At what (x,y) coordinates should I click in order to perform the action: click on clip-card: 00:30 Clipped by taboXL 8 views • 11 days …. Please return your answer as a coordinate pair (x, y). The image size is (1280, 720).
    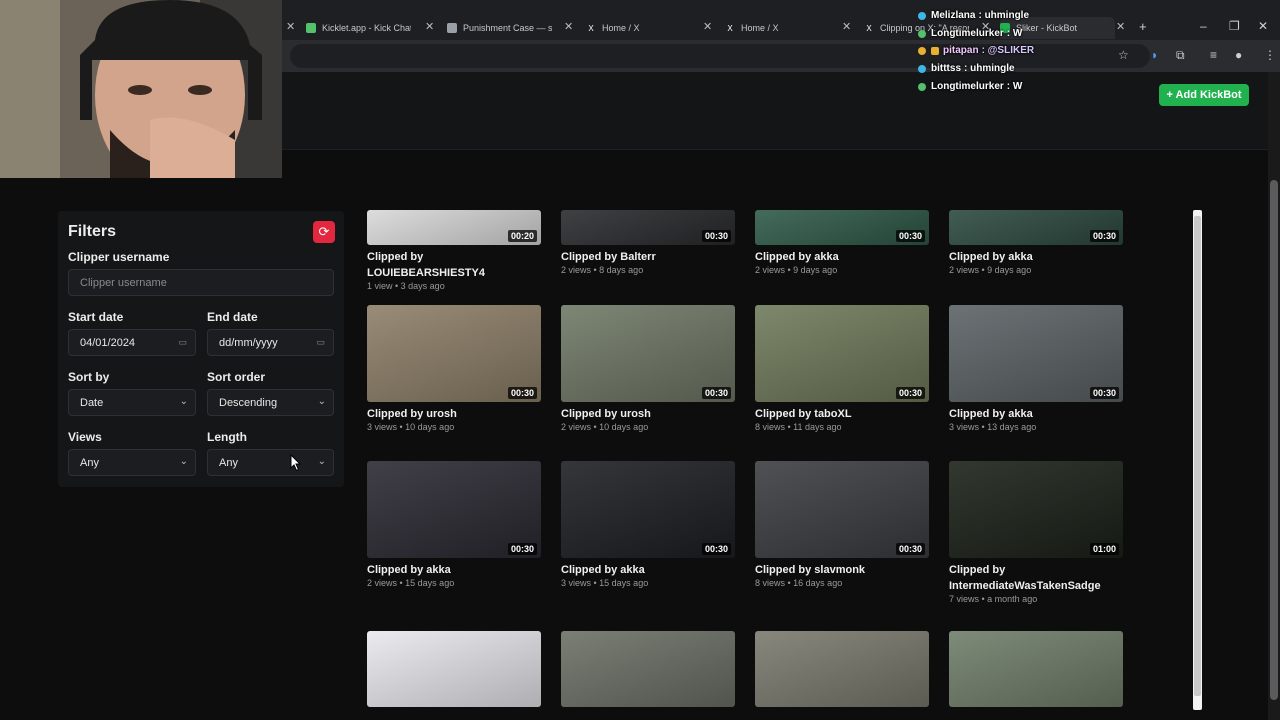
    Looking at the image, I should click on (842, 368).